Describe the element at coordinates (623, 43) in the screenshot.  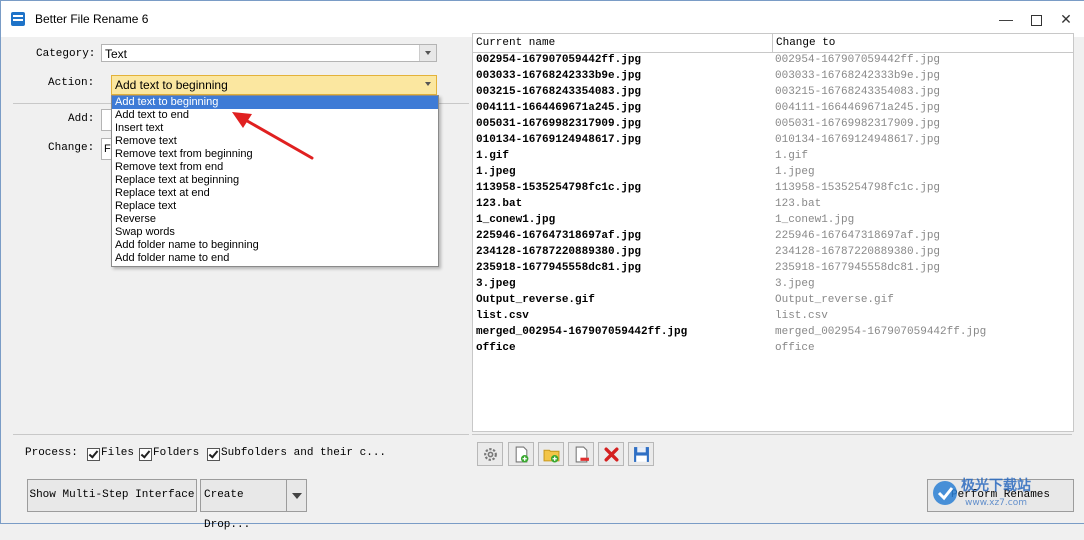
I see `column-header-current: Current name` at that location.